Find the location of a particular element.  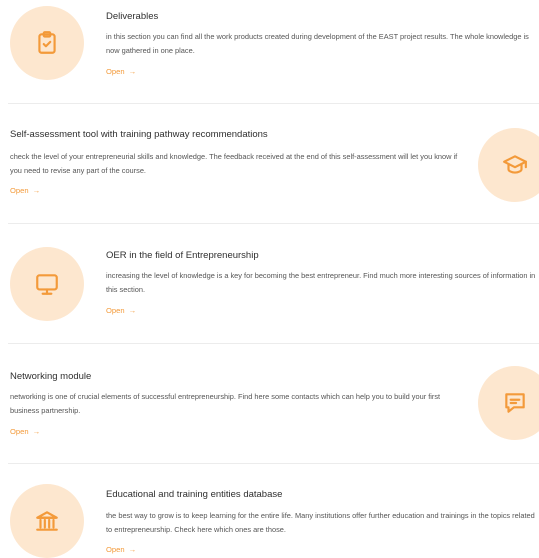

graduation-cap-icon is located at coordinates (515, 164).